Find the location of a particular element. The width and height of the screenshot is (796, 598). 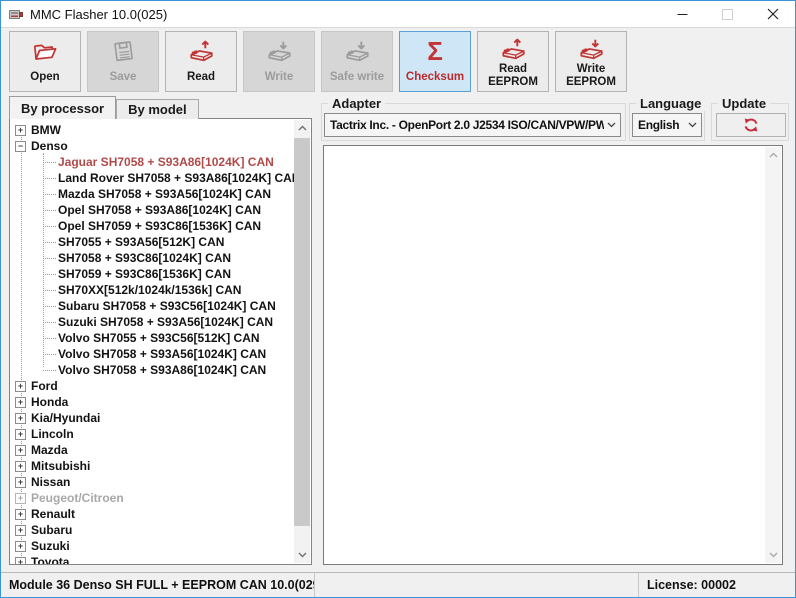

tree-scrollbar is located at coordinates (302, 341).